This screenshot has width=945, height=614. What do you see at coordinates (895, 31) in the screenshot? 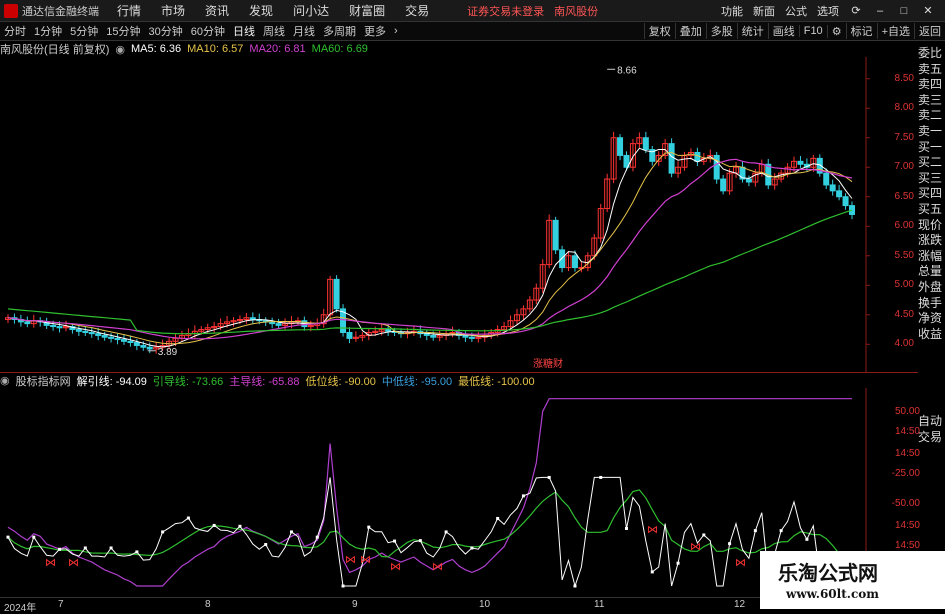
I see `tool-add-watchlist: +自选` at bounding box center [895, 31].